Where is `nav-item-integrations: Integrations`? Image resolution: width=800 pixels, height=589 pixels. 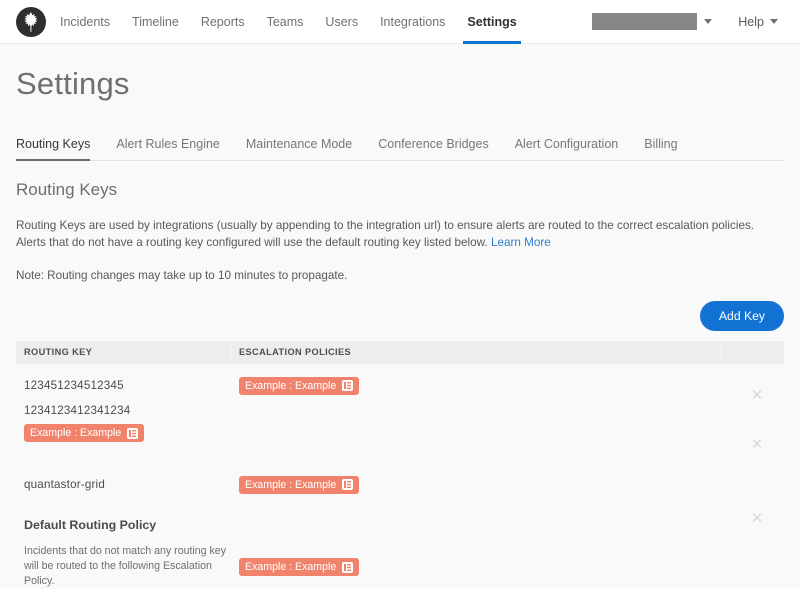 nav-item-integrations: Integrations is located at coordinates (412, 21).